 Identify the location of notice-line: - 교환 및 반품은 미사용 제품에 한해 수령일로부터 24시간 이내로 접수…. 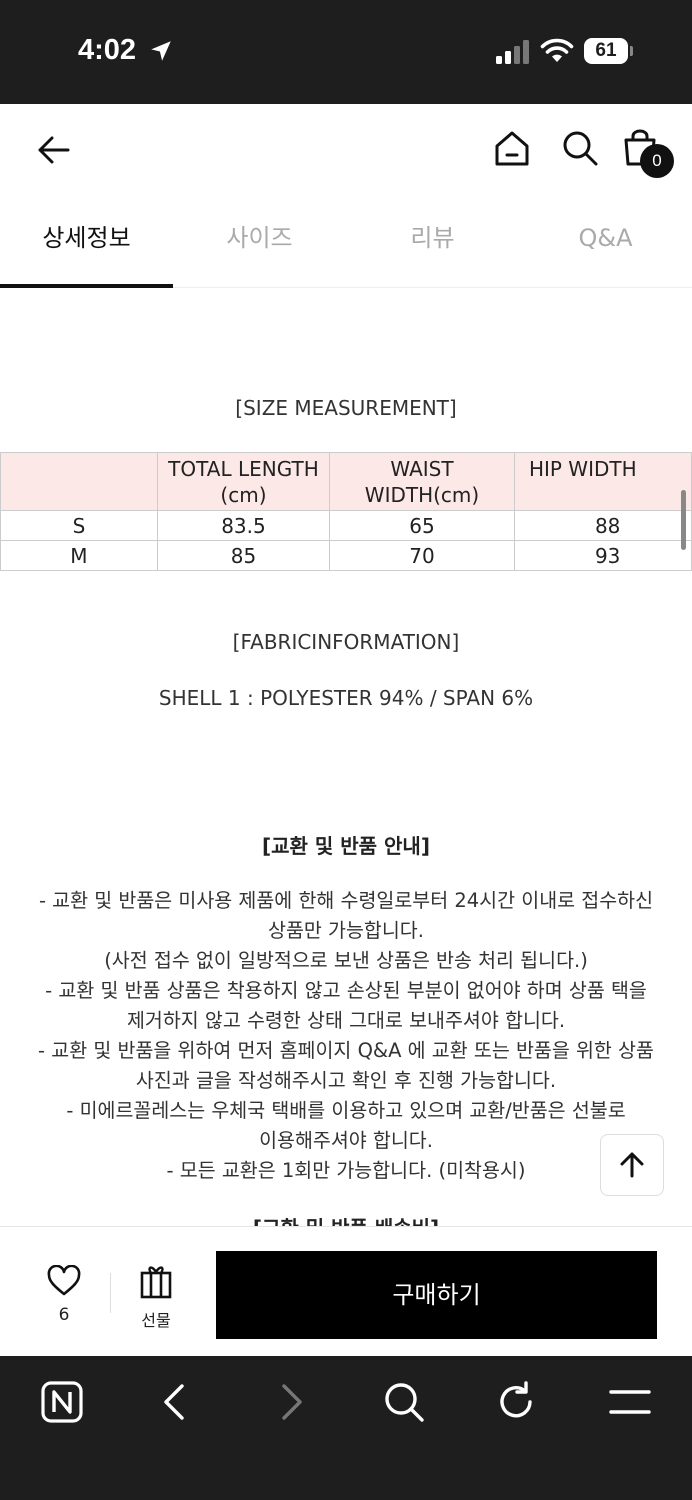
(346, 900).